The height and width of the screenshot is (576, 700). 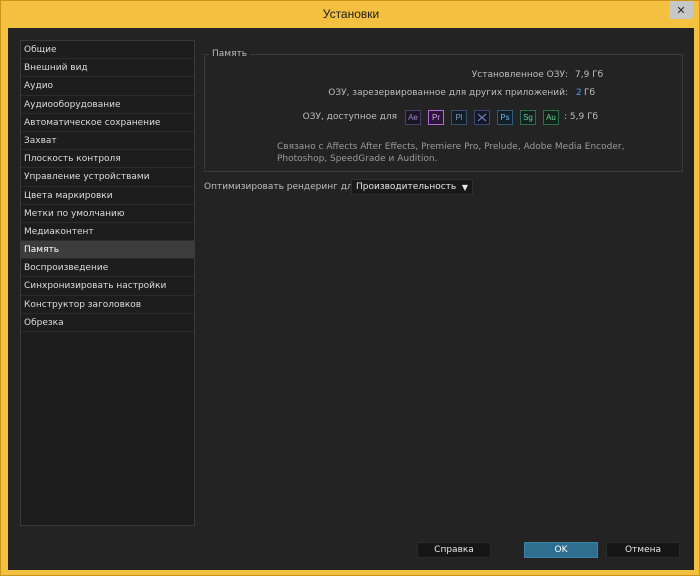 I want to click on after-effects-icon: Ae, so click(x=413, y=117).